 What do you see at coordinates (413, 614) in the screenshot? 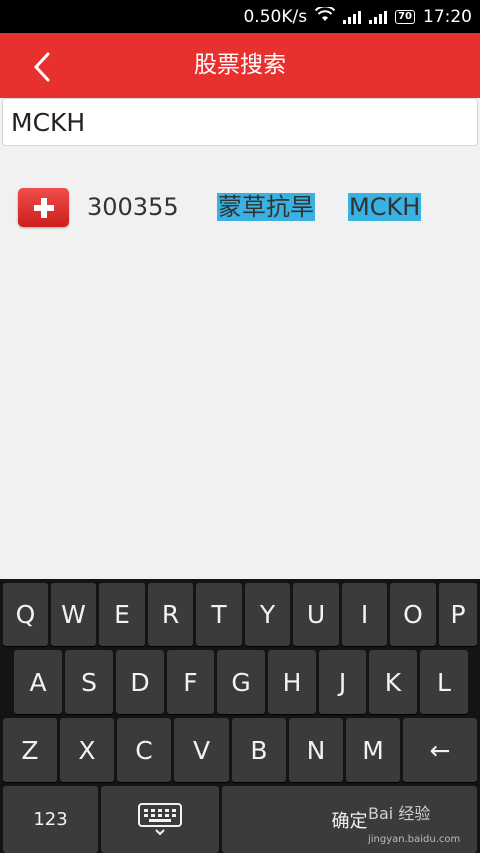
I see `key-o: O` at bounding box center [413, 614].